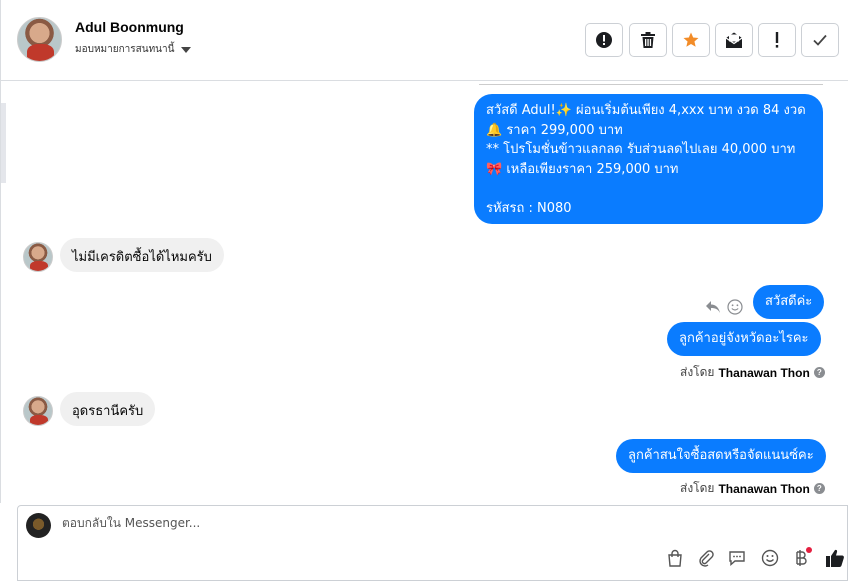 Image resolution: width=848 pixels, height=581 pixels. I want to click on assign-conversation-label: มอบหมายการสนทนานี้, so click(125, 49).